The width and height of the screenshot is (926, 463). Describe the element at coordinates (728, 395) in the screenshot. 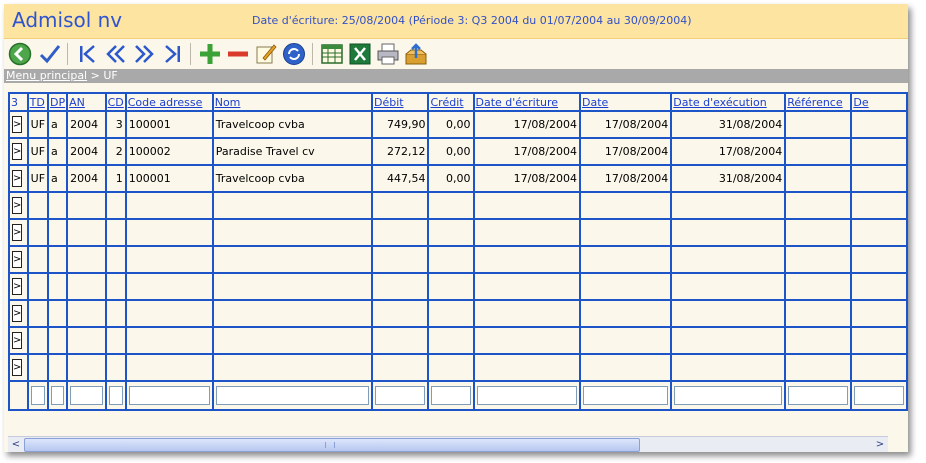

I see `new-date-execution-input` at that location.